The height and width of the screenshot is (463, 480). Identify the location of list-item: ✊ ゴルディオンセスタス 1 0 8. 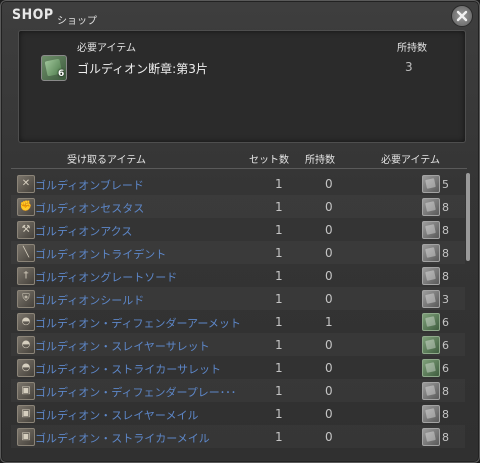
(238, 206).